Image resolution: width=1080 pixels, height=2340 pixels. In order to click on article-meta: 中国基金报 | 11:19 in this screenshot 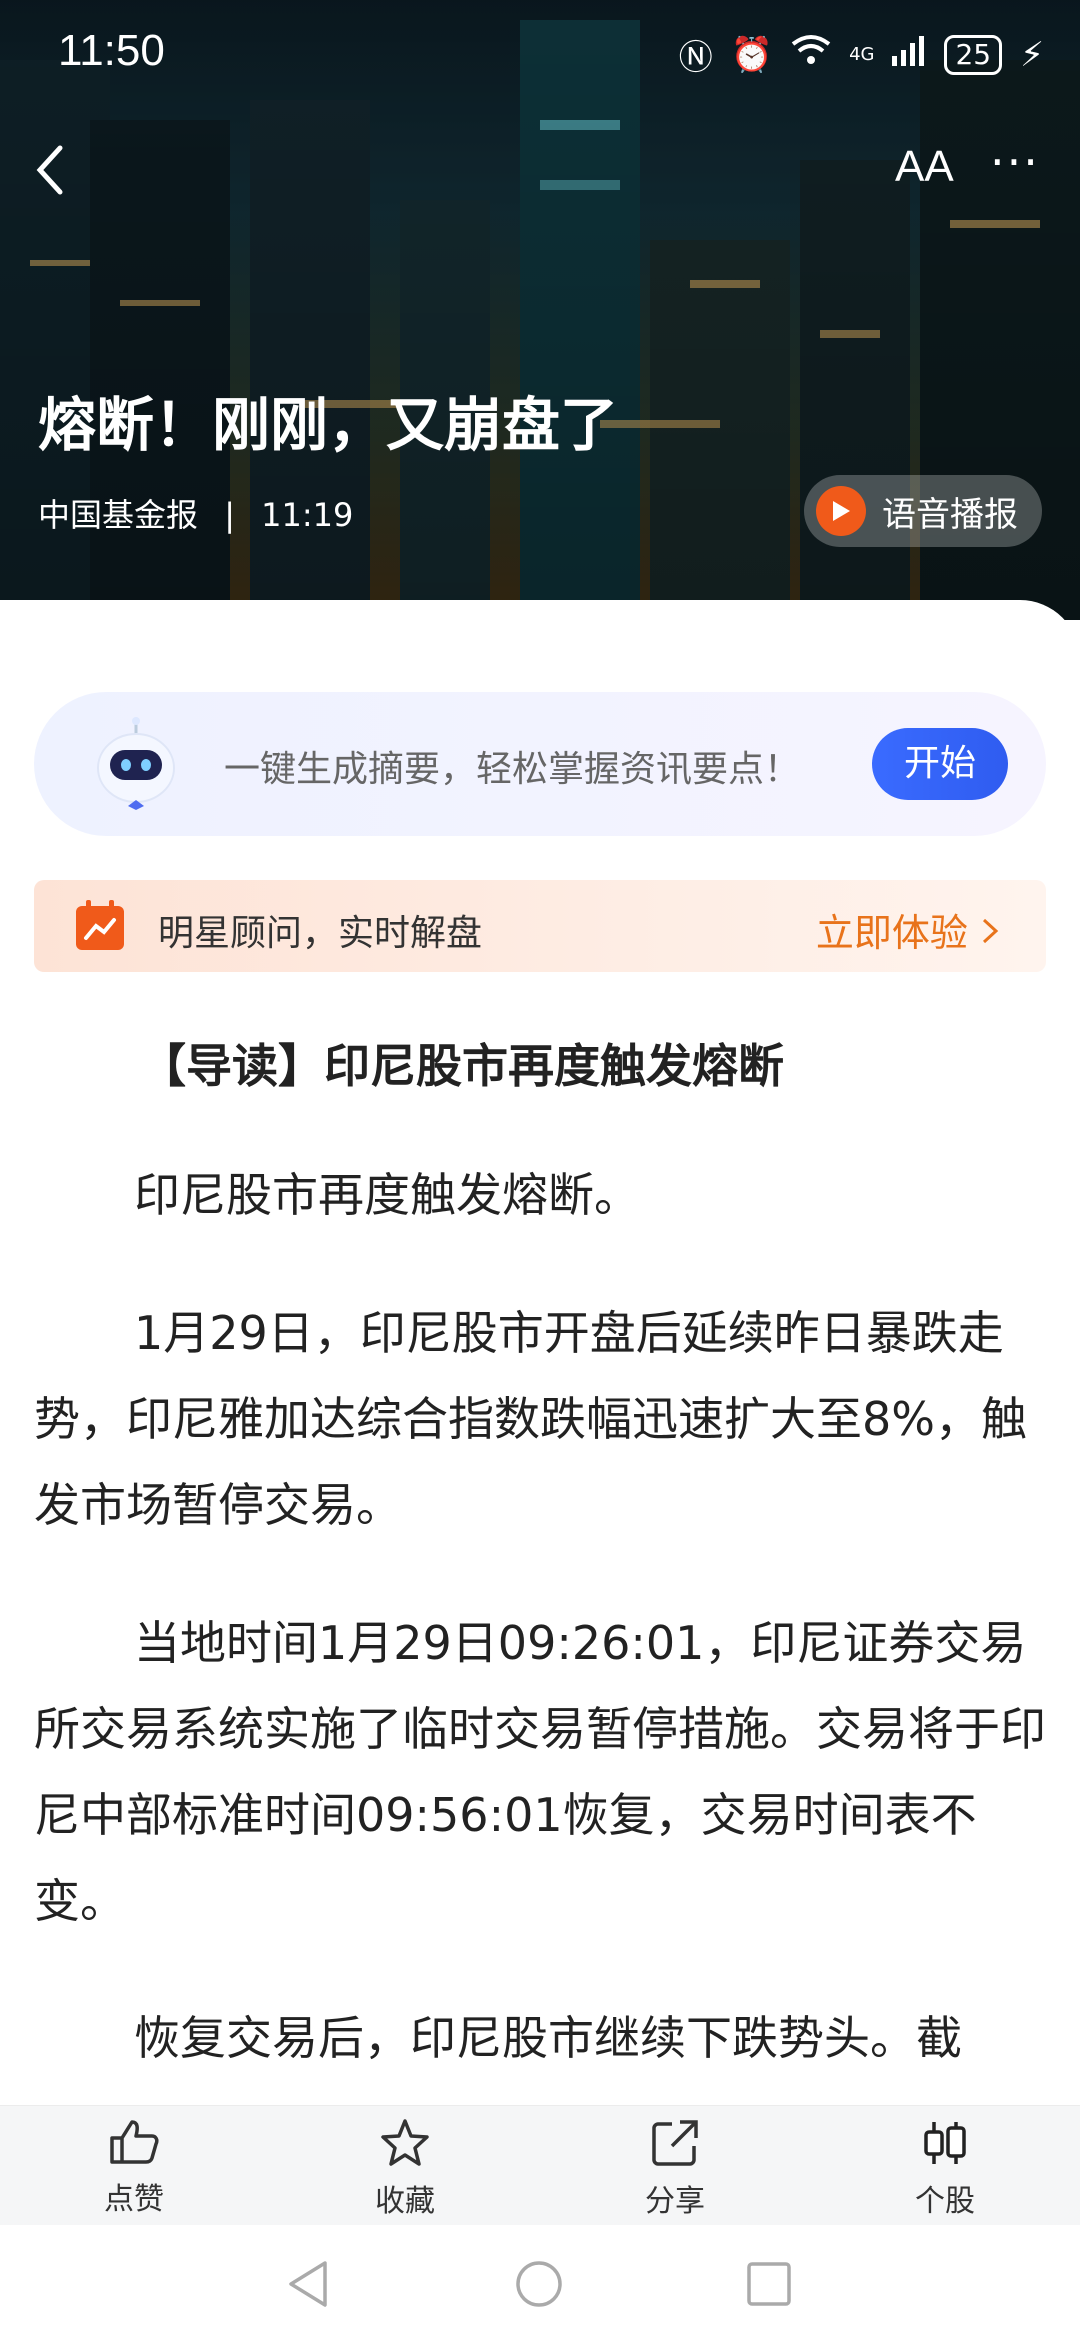, I will do `click(195, 513)`.